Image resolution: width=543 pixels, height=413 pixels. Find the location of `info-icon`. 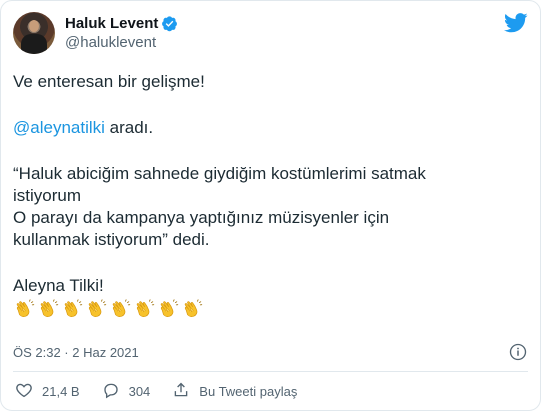

info-icon is located at coordinates (518, 352).